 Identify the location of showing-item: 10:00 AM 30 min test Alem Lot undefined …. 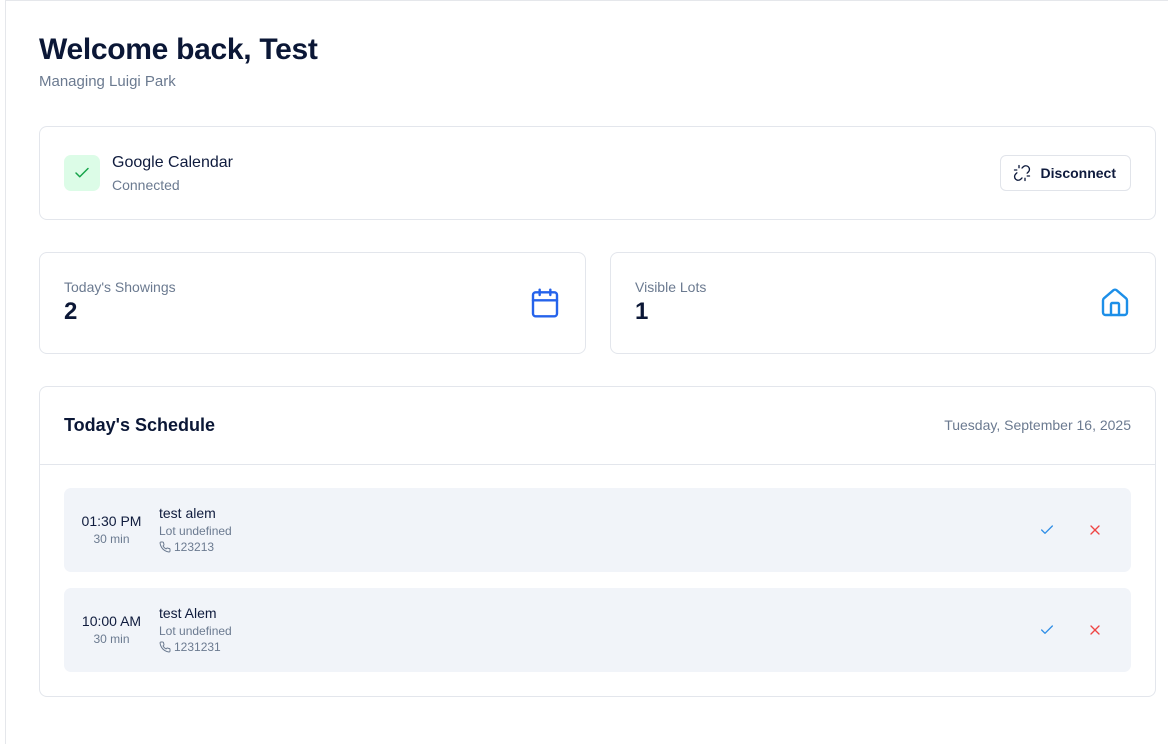
(597, 630).